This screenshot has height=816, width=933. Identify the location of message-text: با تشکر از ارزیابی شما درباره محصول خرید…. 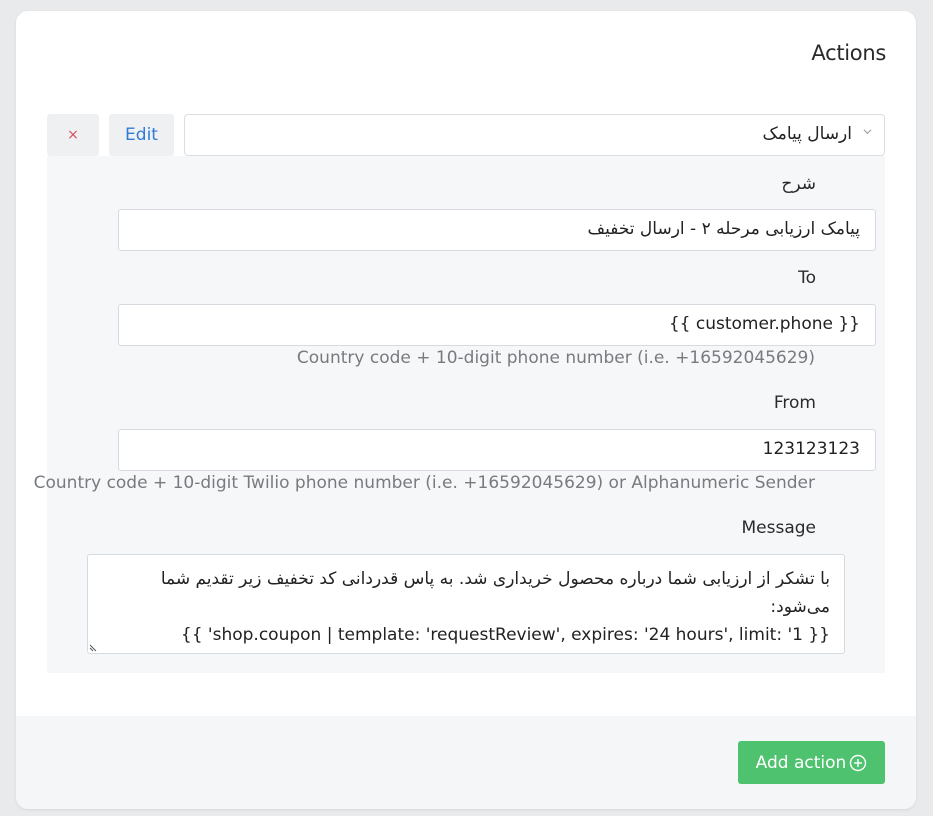
(485, 607).